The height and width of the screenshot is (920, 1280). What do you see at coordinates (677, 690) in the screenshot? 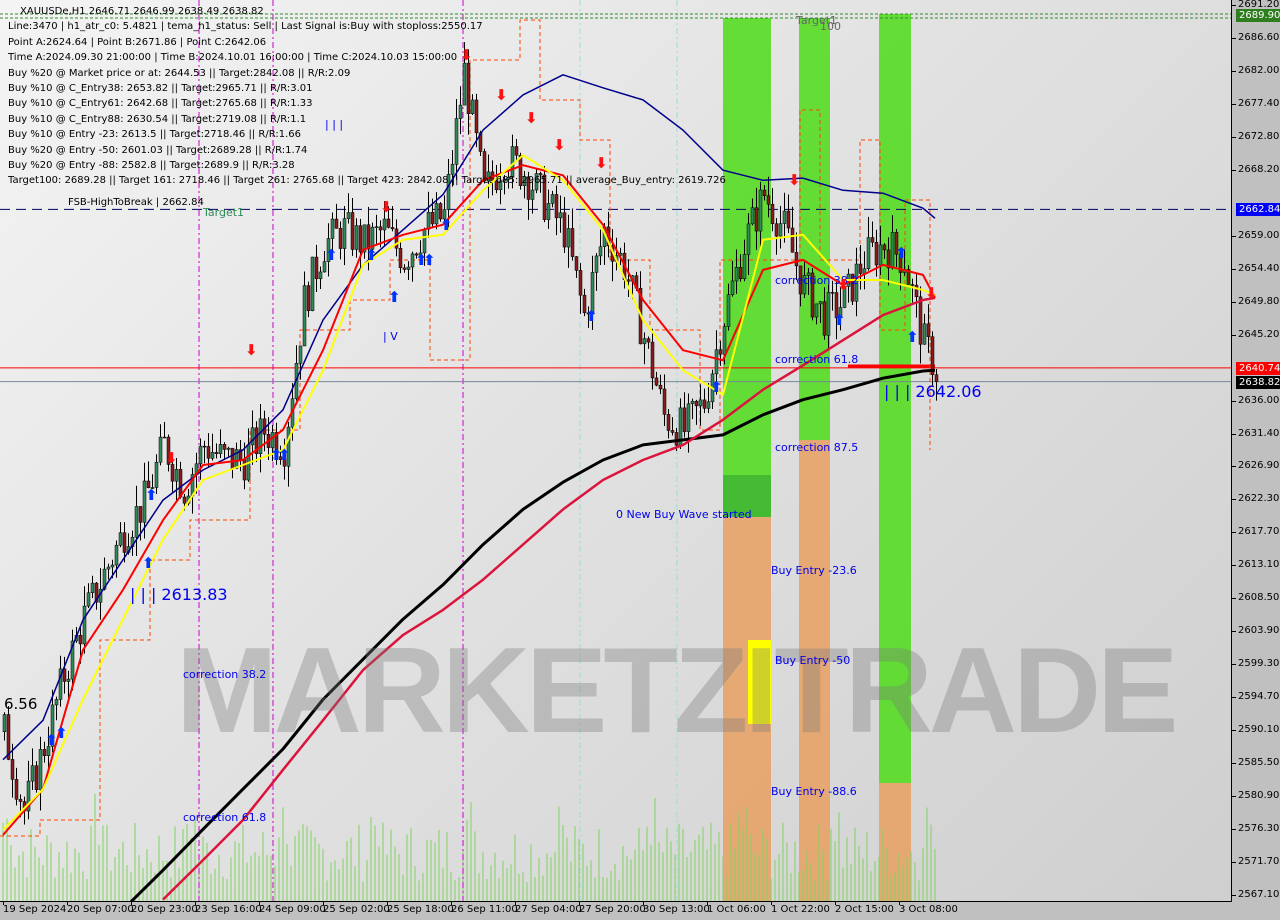
I see `watermark-logo: MARKETZITRADE` at bounding box center [677, 690].